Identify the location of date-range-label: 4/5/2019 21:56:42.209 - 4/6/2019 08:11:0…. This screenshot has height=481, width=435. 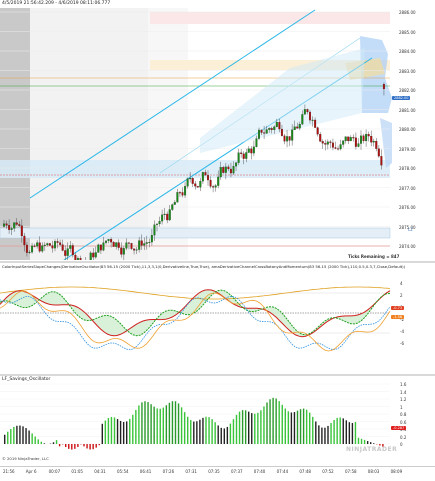
(56, 3).